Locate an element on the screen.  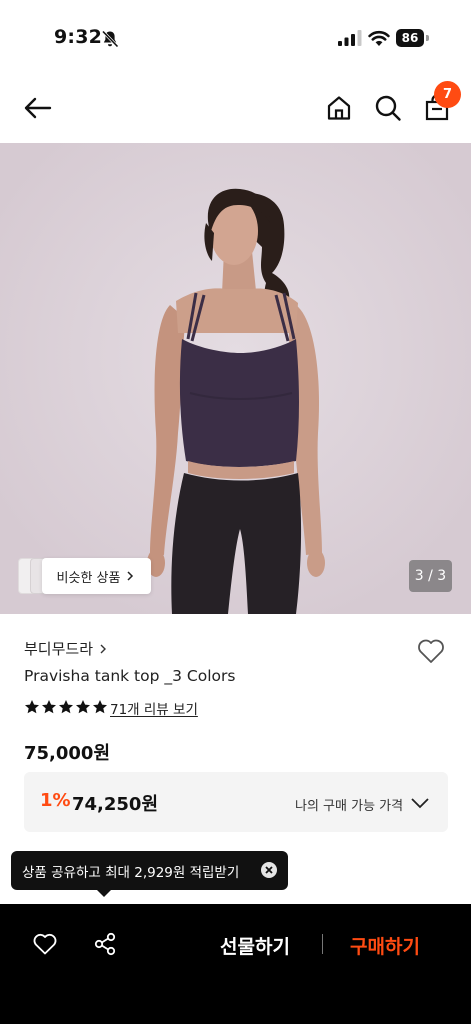
benefit-price: 74,250원 is located at coordinates (115, 804).